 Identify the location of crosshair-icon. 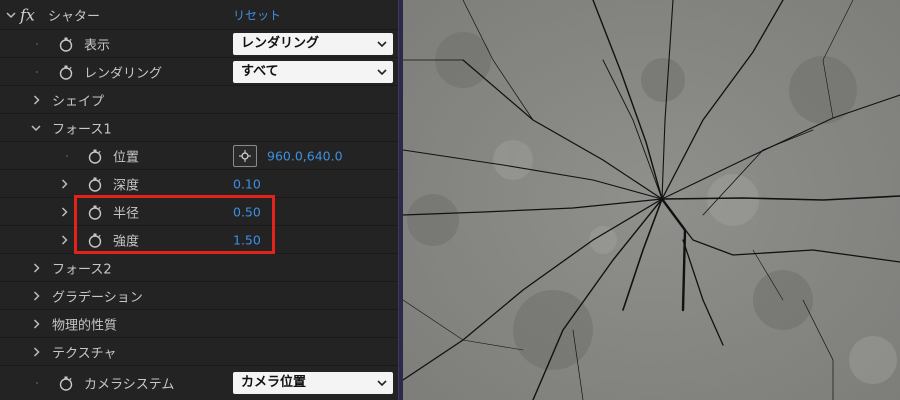
(245, 155).